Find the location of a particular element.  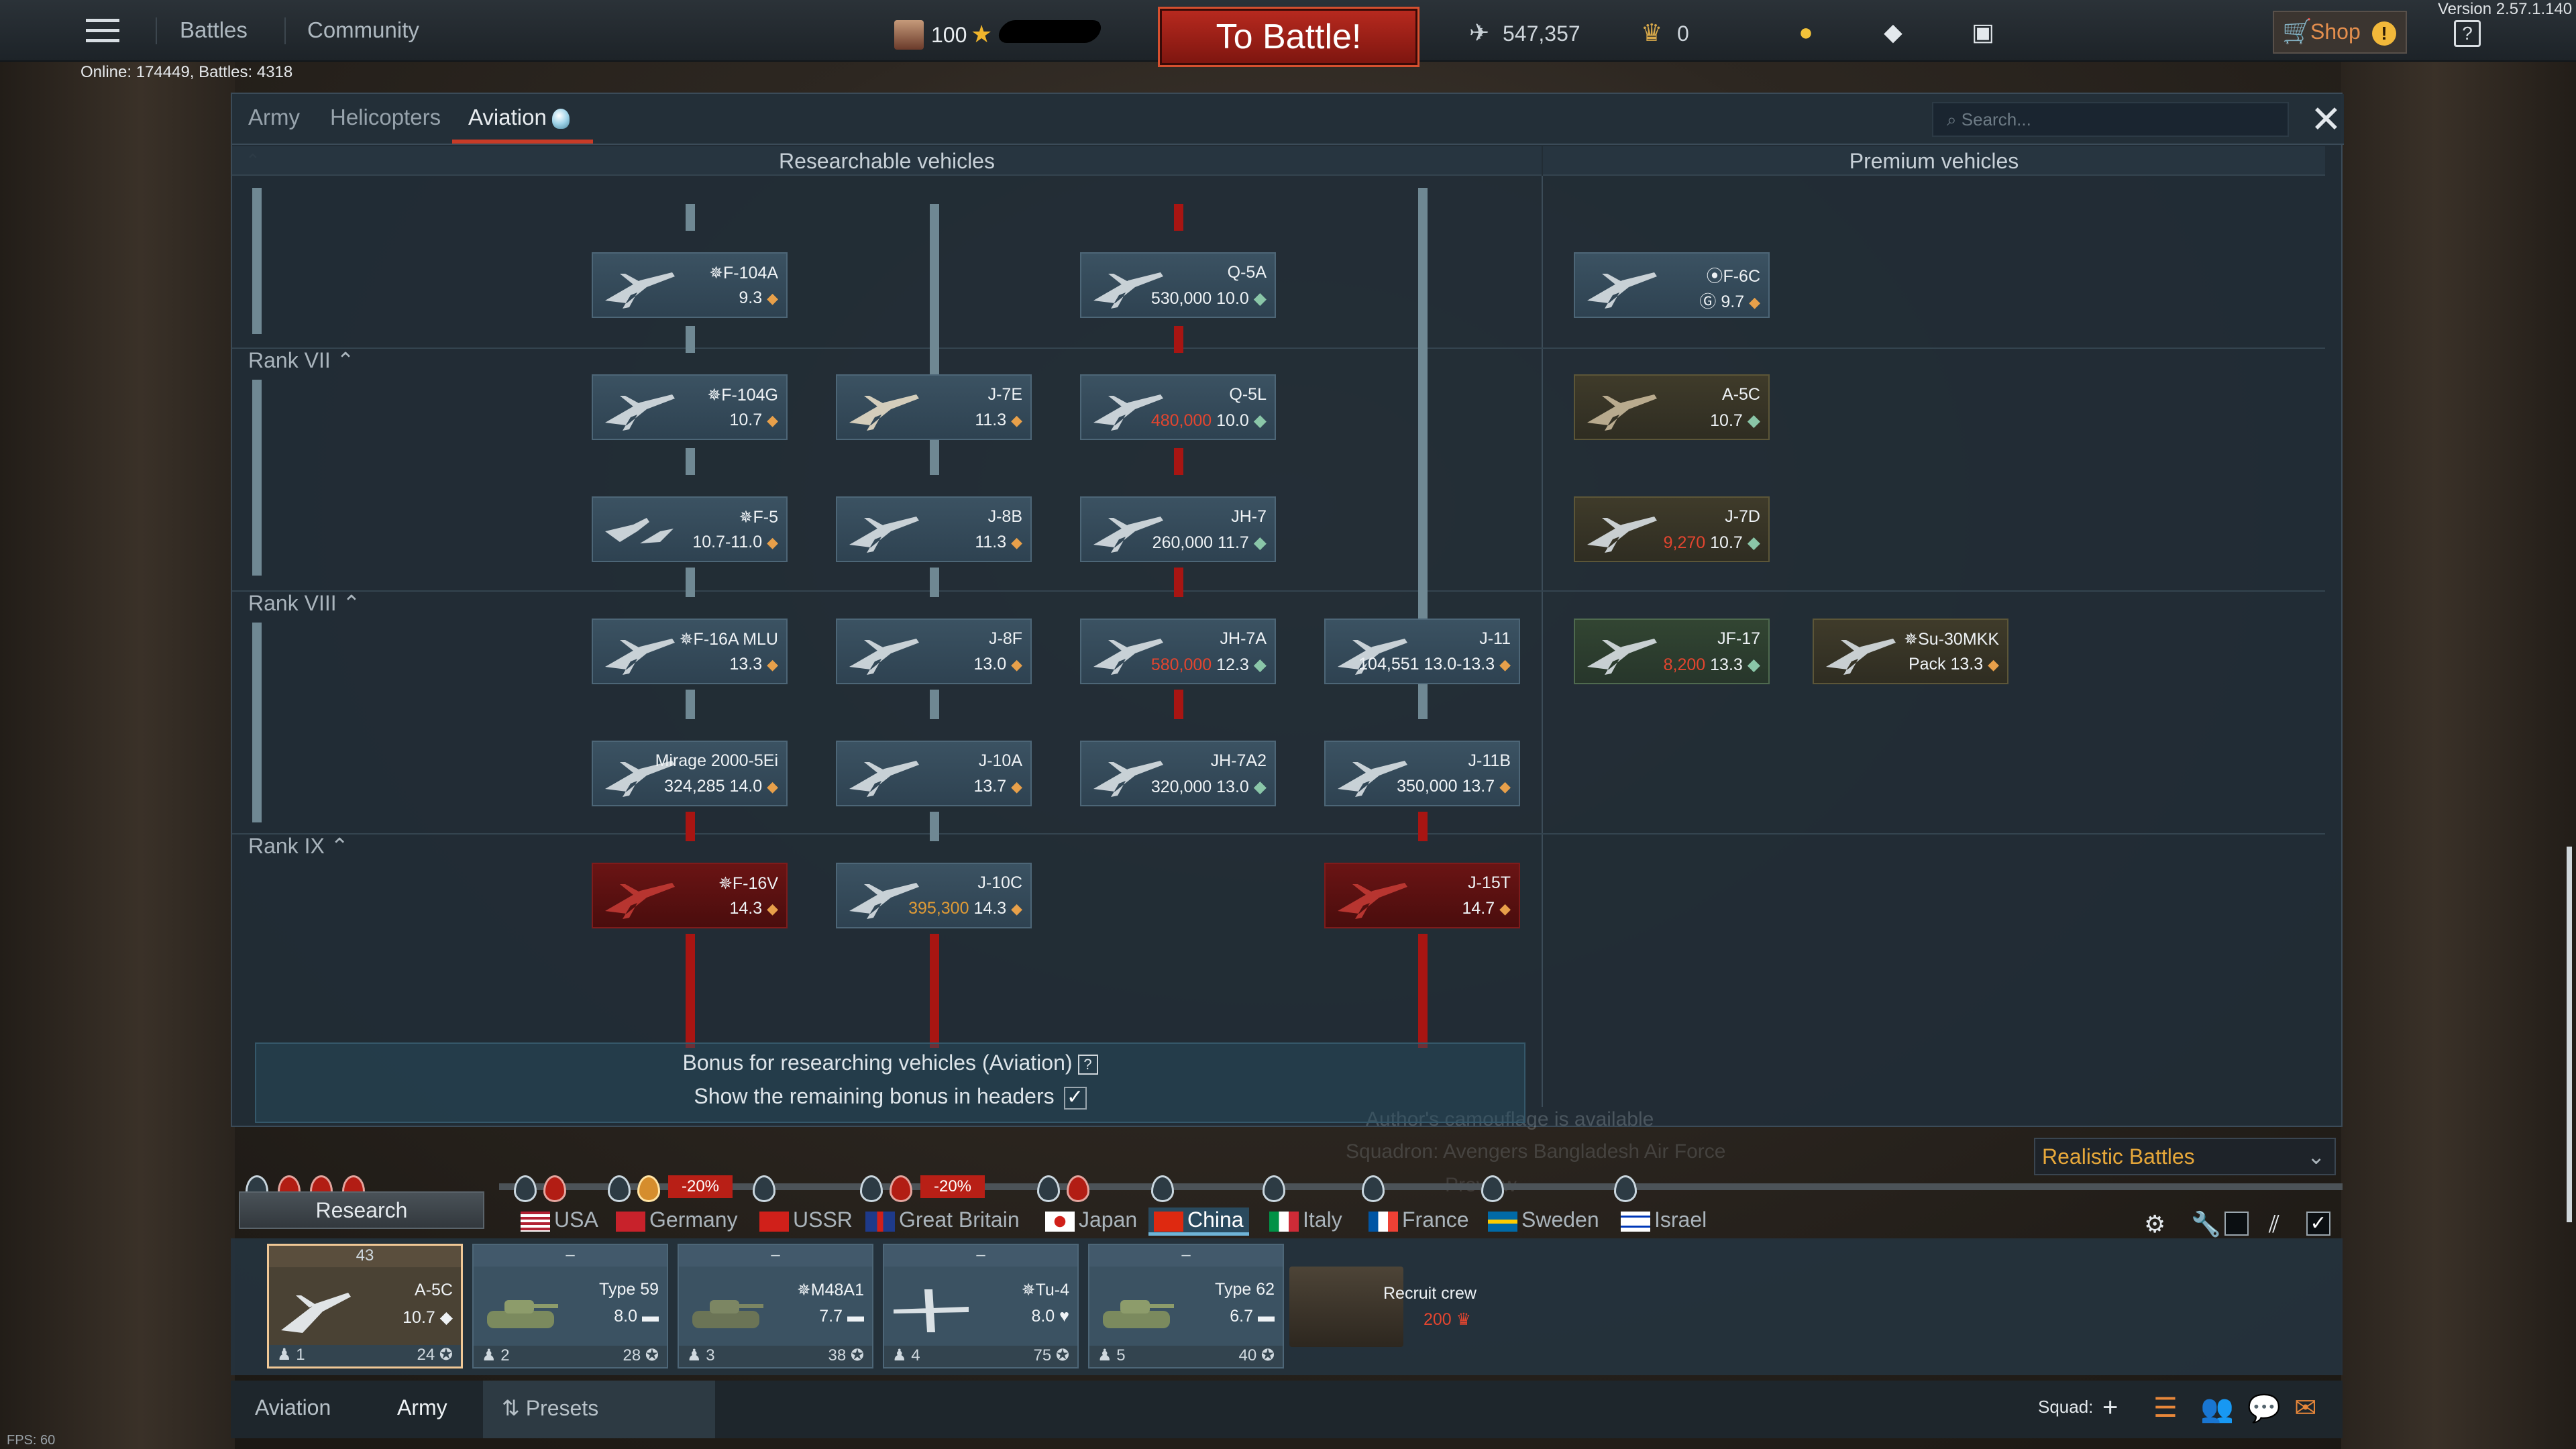

vehicle-card-j8f: J-8F 13.0 ◆ is located at coordinates (934, 651).